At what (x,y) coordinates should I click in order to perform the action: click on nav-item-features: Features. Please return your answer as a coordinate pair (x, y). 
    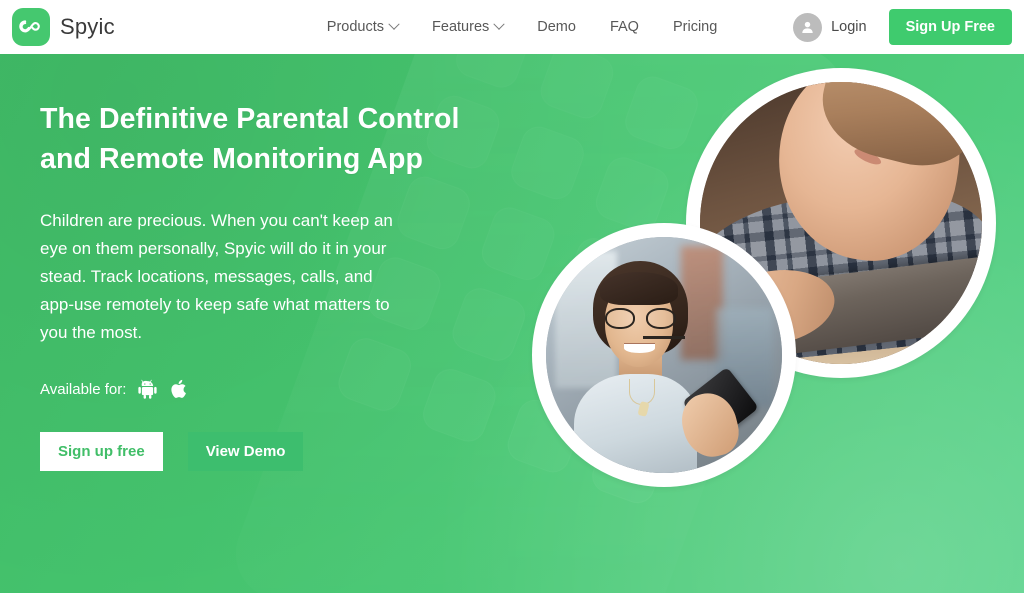
    Looking at the image, I should click on (467, 26).